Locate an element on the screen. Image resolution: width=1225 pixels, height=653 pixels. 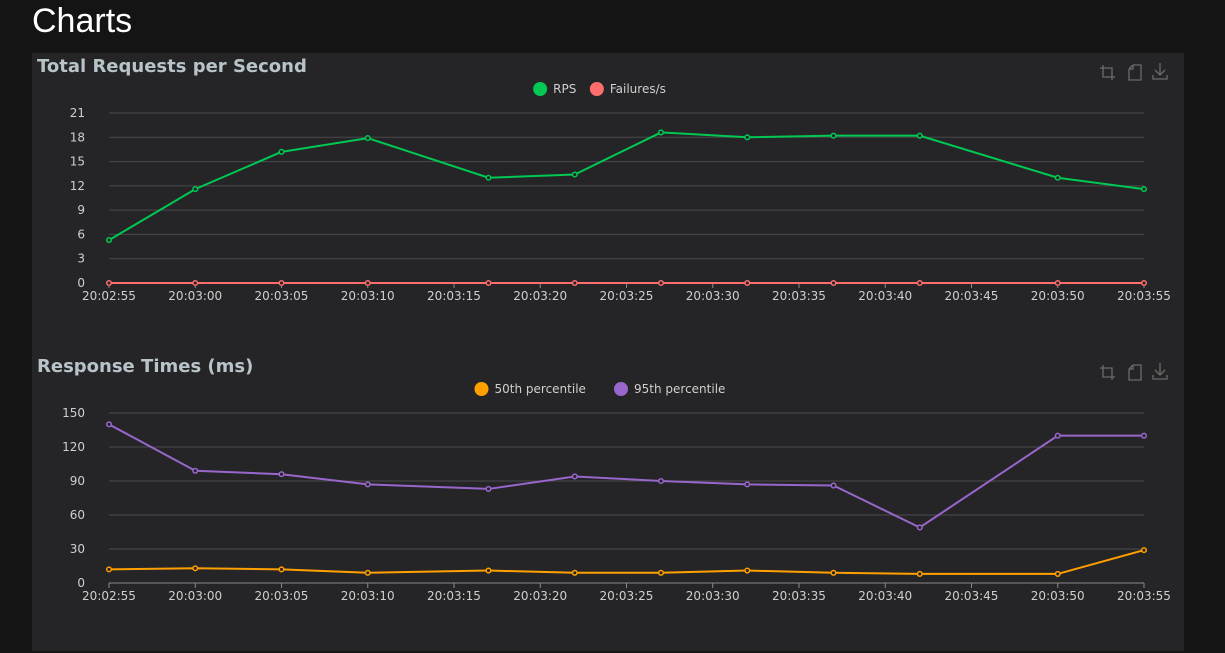
legend-item: RPS is located at coordinates (554, 89).